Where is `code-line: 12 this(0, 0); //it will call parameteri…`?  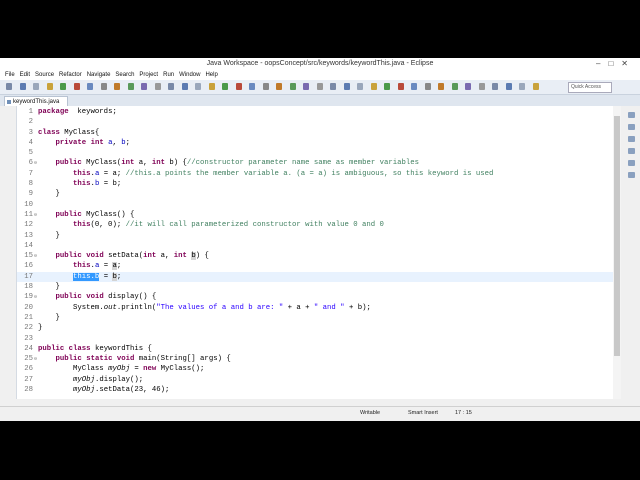
code-line: 12 this(0, 0); //it will call parameteri… is located at coordinates (317, 225).